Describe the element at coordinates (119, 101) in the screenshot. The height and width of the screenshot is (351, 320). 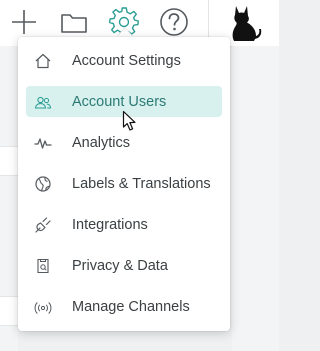
I see `menu-item-label: Account Users` at that location.